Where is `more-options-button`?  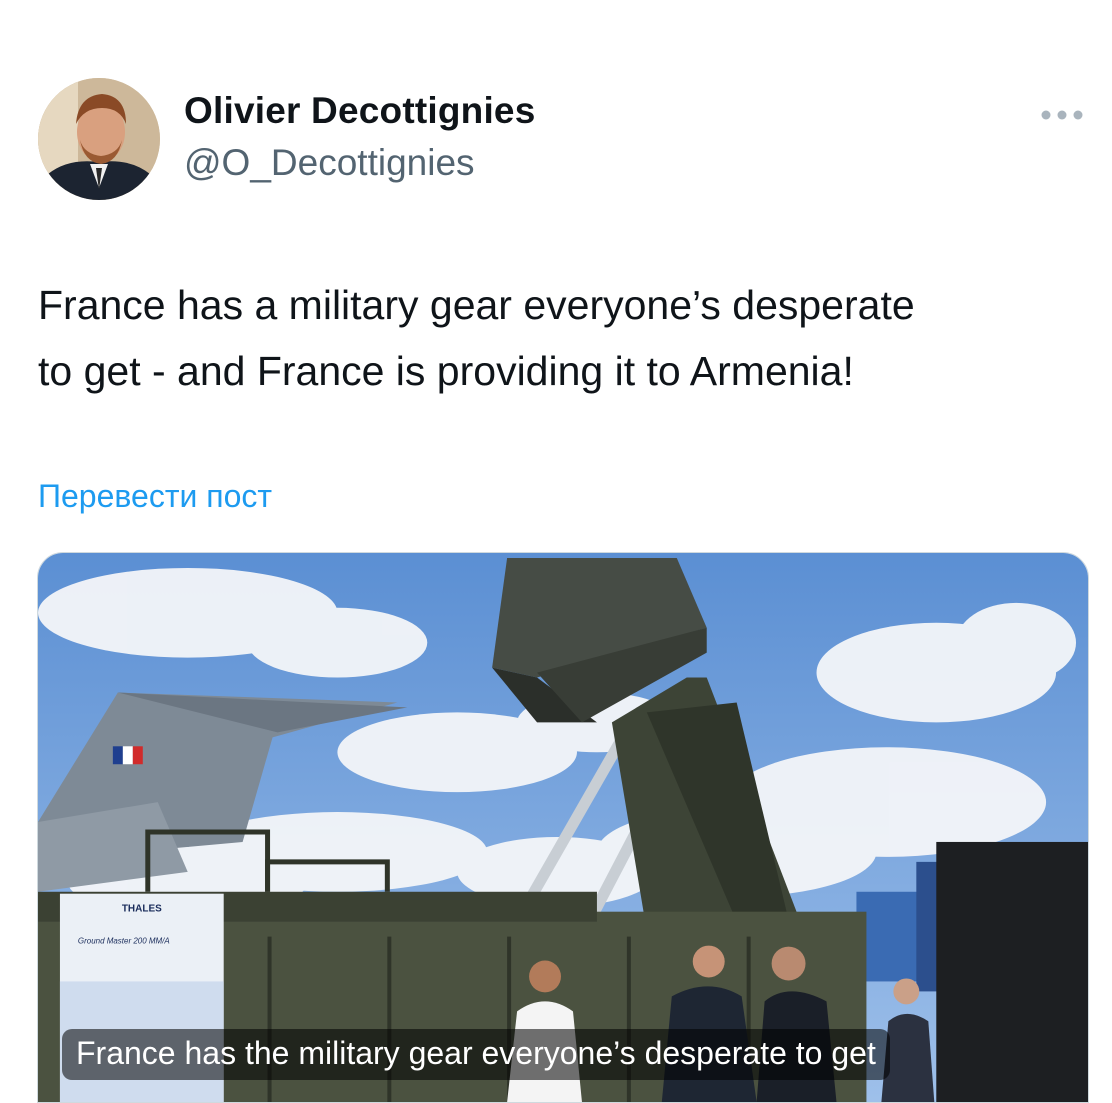
more-options-button is located at coordinates (1062, 115).